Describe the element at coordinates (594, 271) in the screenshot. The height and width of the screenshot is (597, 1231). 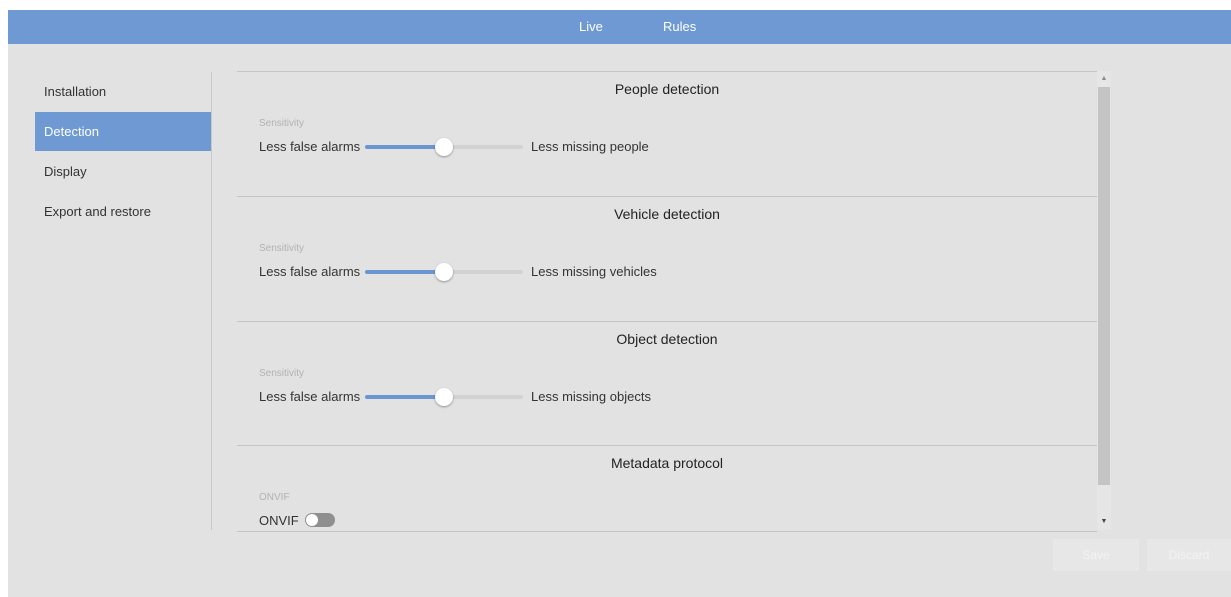
I see `slider-max-label: Less missing vehicles` at that location.